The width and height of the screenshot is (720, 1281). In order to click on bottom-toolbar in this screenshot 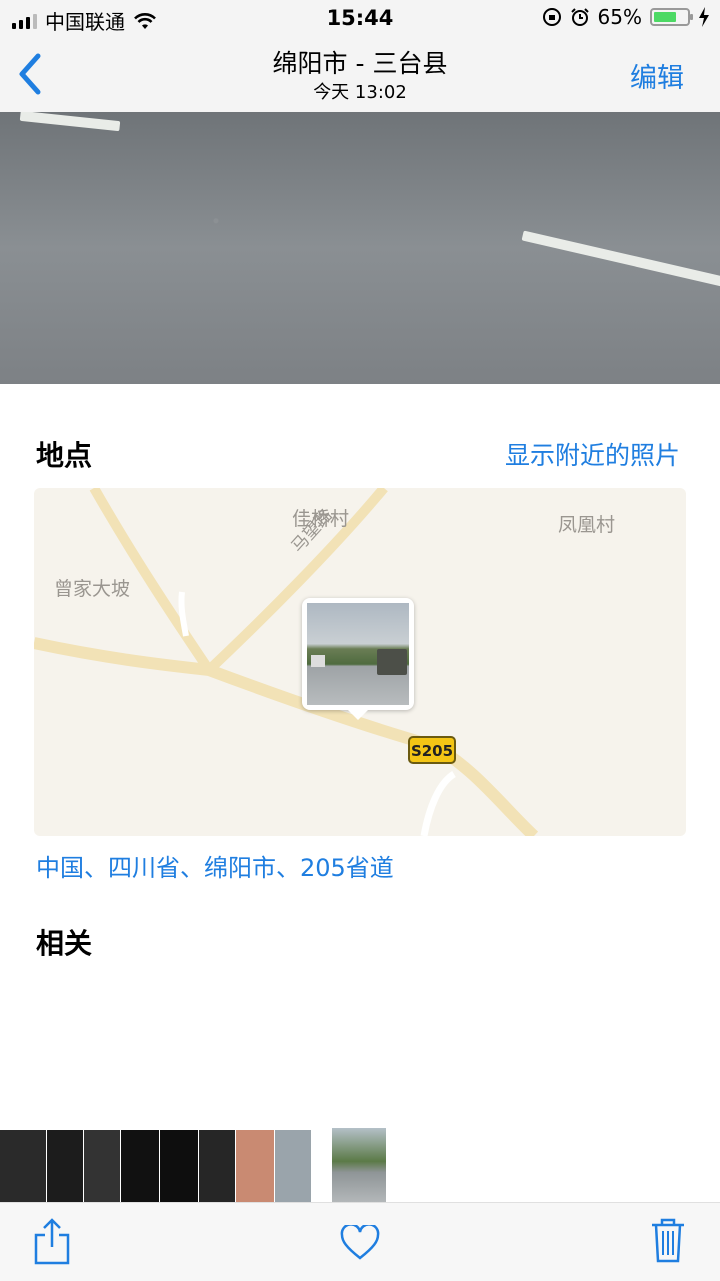, I will do `click(360, 1241)`.